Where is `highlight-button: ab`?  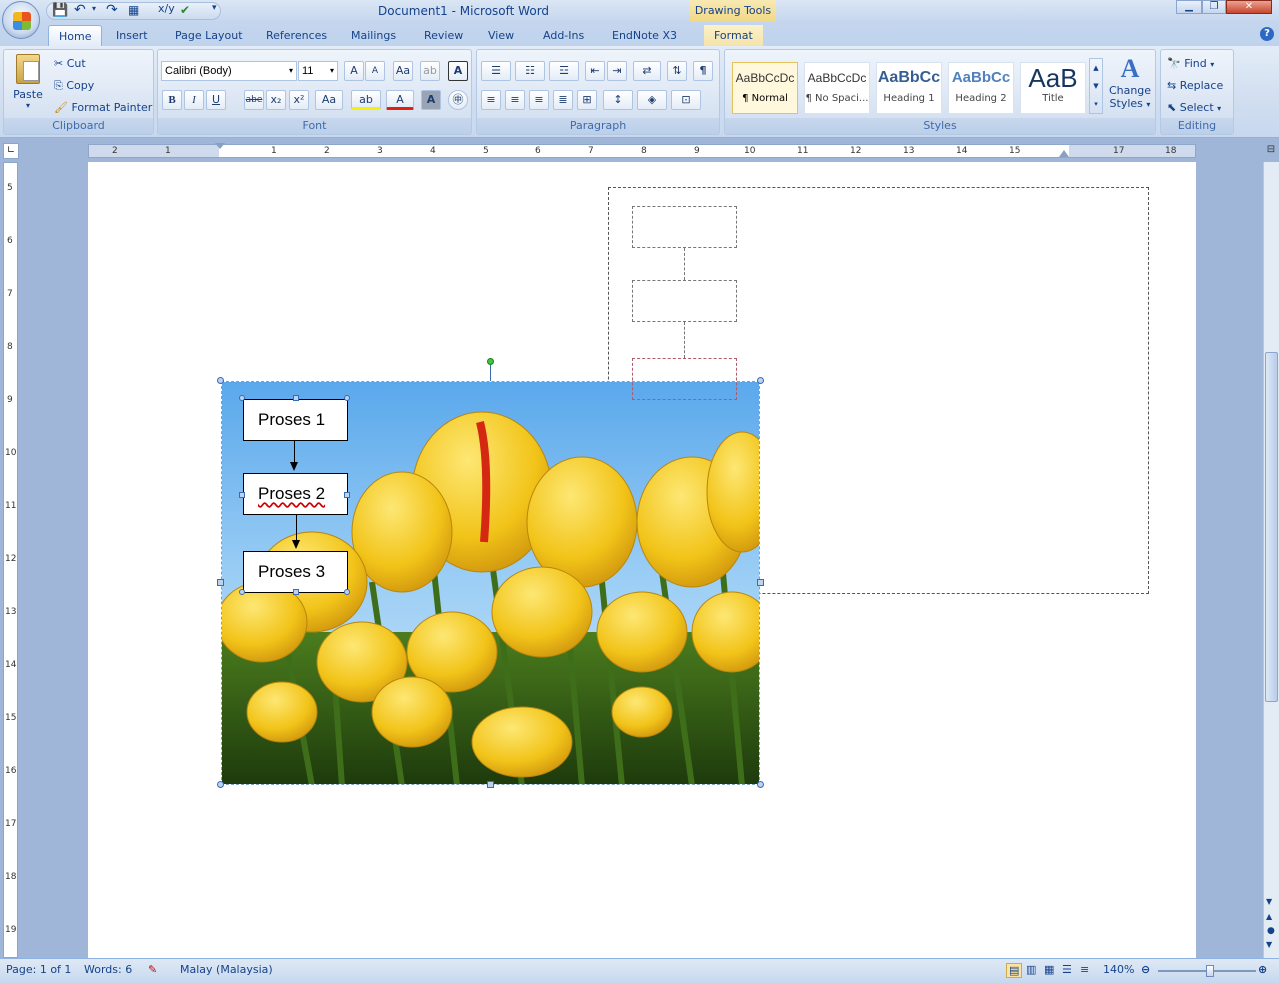
highlight-button: ab is located at coordinates (366, 100).